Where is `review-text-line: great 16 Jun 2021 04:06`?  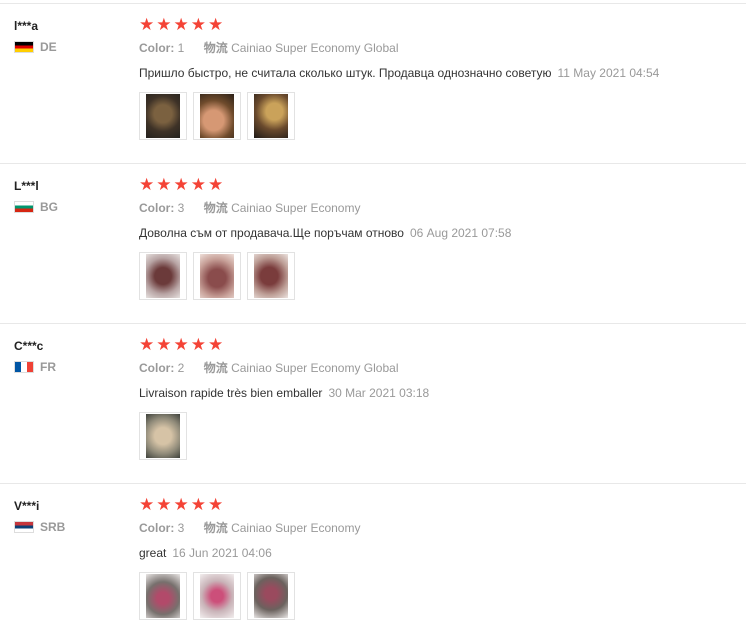
review-text-line: great 16 Jun 2021 04:06 is located at coordinates (249, 553).